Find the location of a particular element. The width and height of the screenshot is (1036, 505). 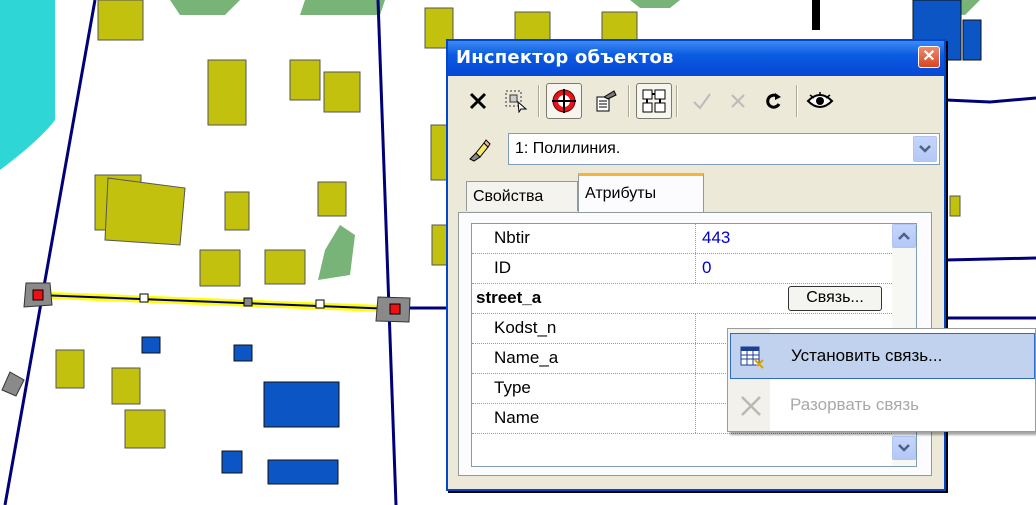

object-dropdown: 1: Полилиния. is located at coordinates (724, 149).